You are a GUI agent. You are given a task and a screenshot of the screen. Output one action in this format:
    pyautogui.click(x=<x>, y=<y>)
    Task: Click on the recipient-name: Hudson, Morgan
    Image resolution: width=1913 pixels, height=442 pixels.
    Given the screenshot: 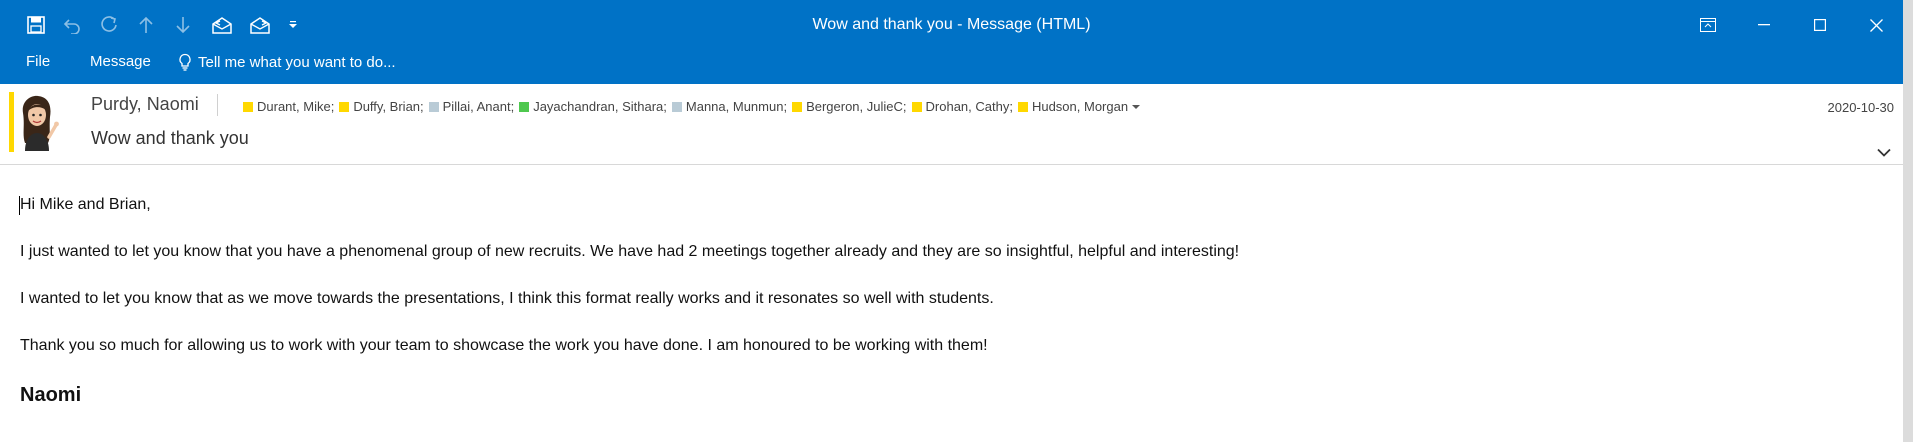 What is the action you would take?
    pyautogui.click(x=1080, y=106)
    